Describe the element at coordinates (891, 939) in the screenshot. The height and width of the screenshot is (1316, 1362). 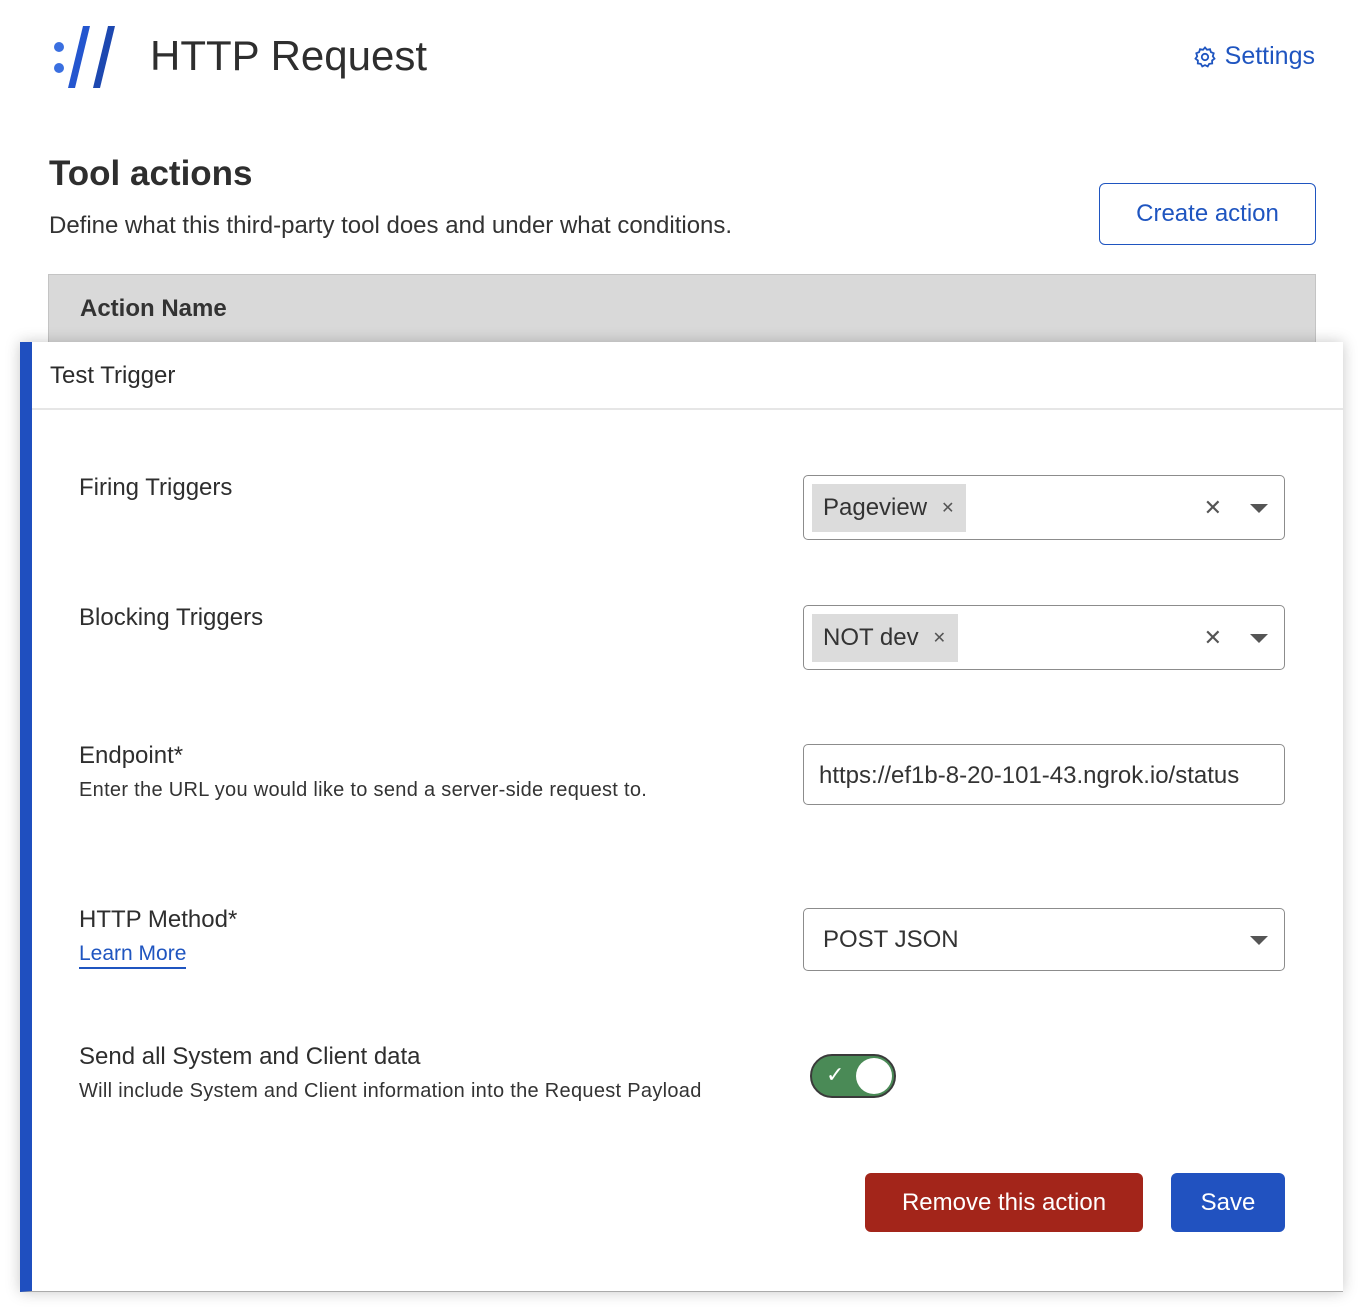
I see `http-method-value: POST JSON` at that location.